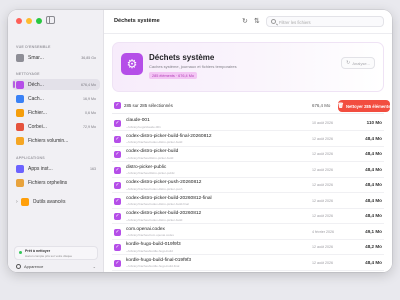 This screenshot has width=400, height=300. I want to click on clean-button: 🗑 Nettoyer 285 éléments, so click(364, 106).